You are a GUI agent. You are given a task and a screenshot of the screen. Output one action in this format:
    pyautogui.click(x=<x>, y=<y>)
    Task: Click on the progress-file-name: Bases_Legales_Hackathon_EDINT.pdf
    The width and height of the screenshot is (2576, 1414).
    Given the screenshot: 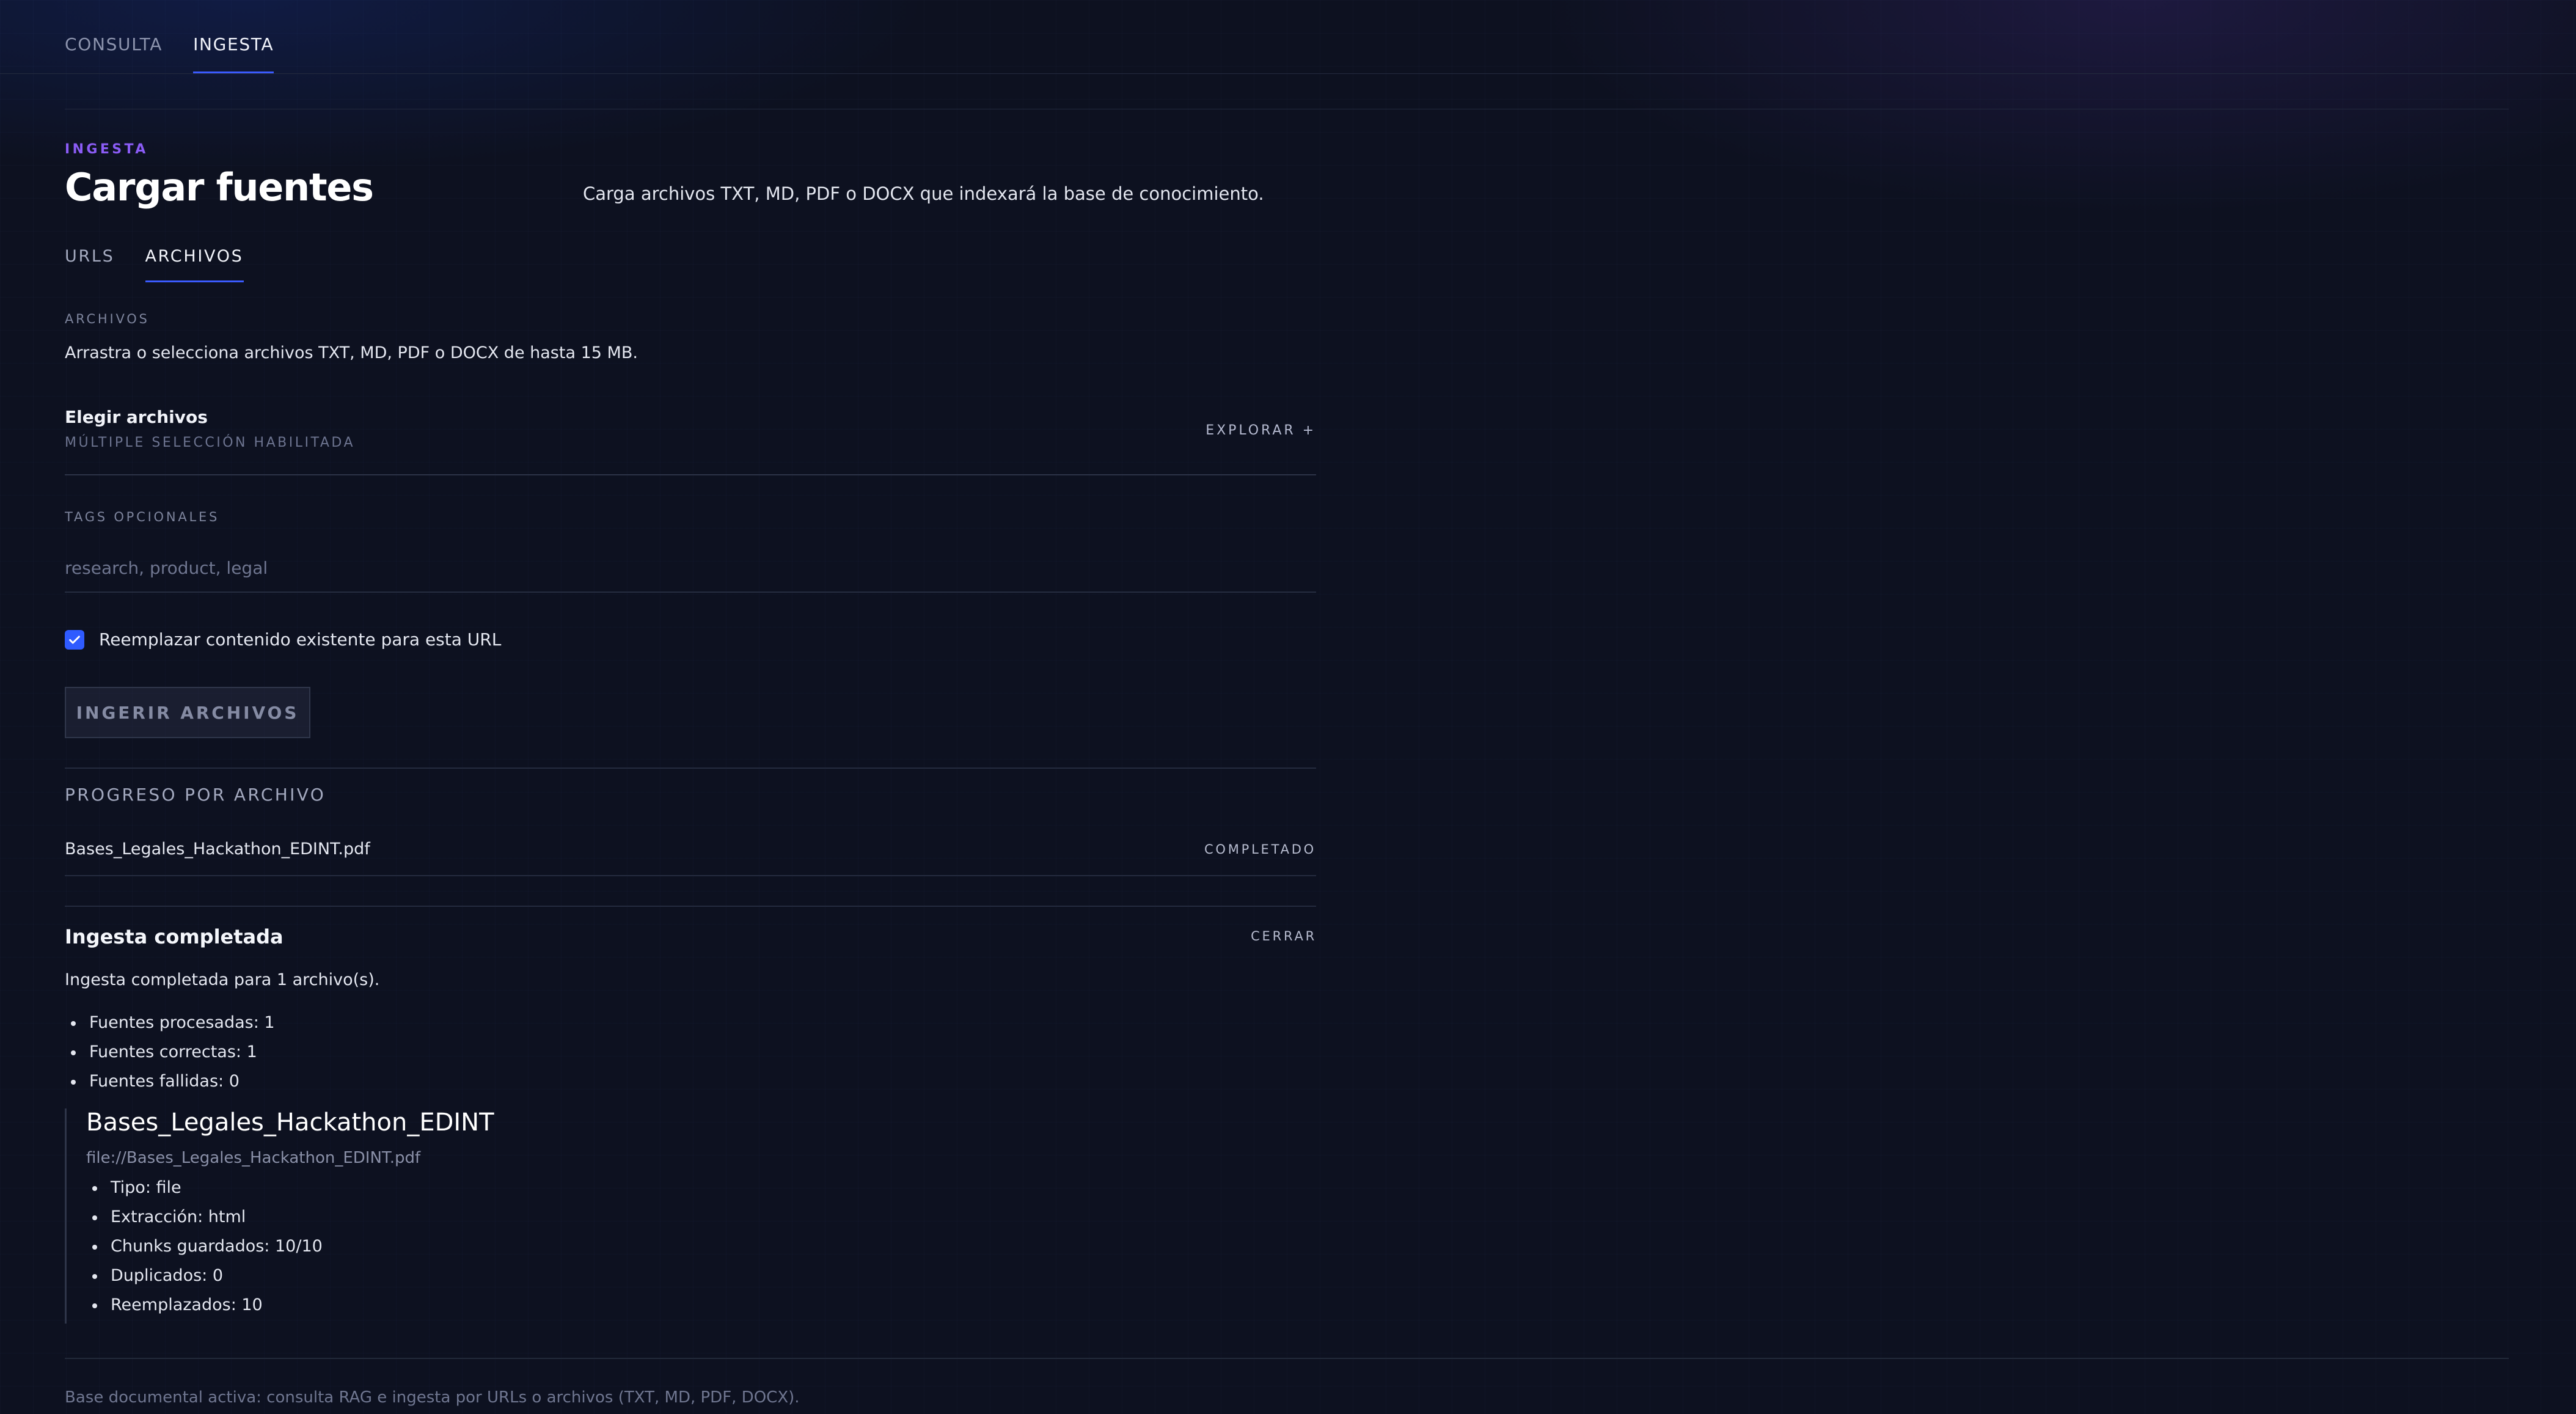 What is the action you would take?
    pyautogui.click(x=217, y=849)
    